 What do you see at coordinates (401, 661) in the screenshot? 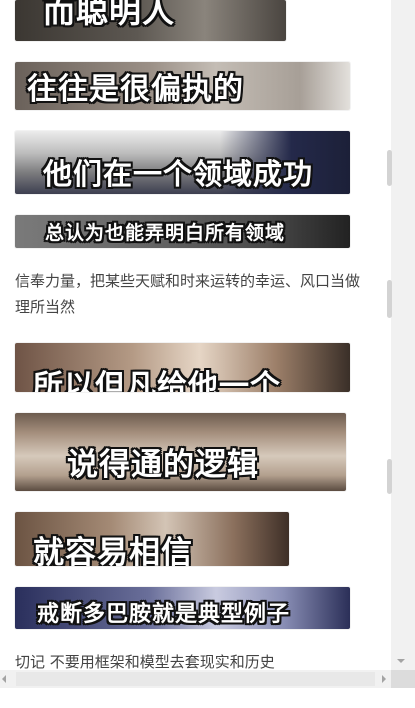
I see `scroll-down-icon` at bounding box center [401, 661].